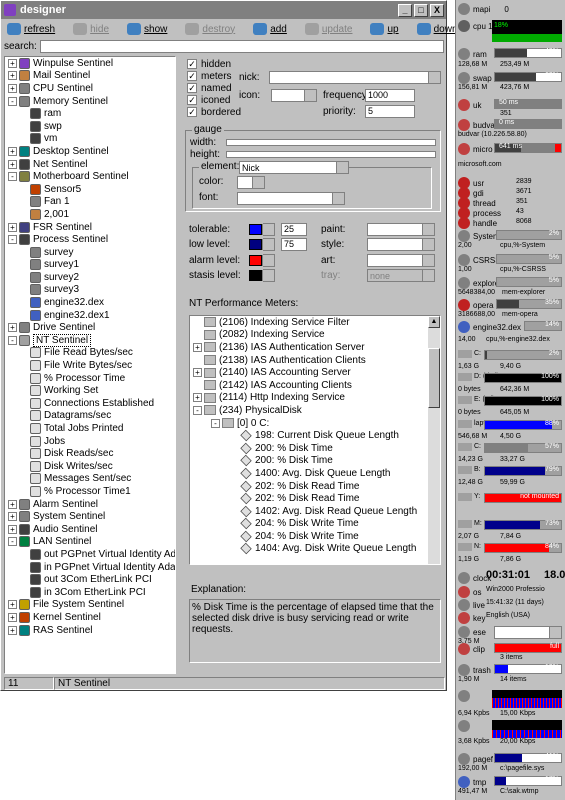  What do you see at coordinates (268, 229) in the screenshot?
I see `tolerable-color-dropdown` at bounding box center [268, 229].